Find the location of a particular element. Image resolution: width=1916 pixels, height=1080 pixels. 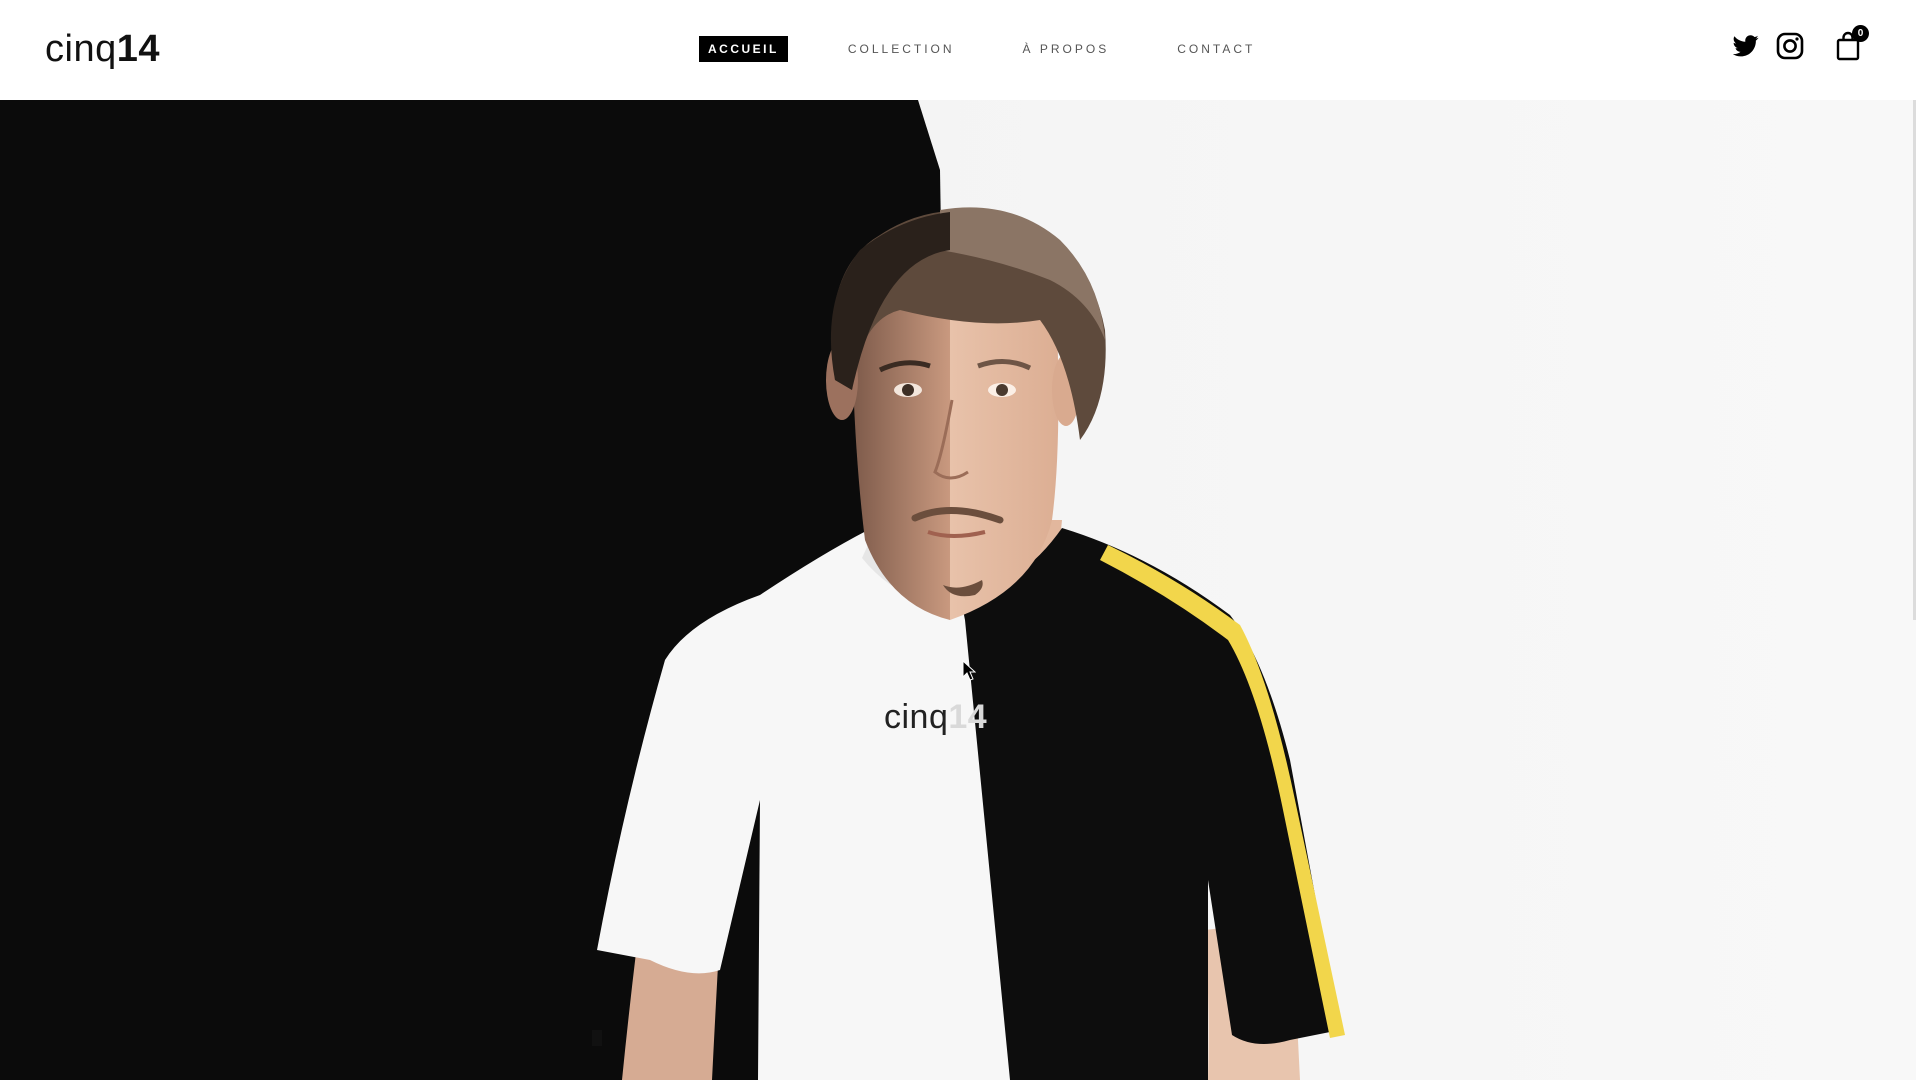

shopping-bag-icon: 0 is located at coordinates (1849, 44).